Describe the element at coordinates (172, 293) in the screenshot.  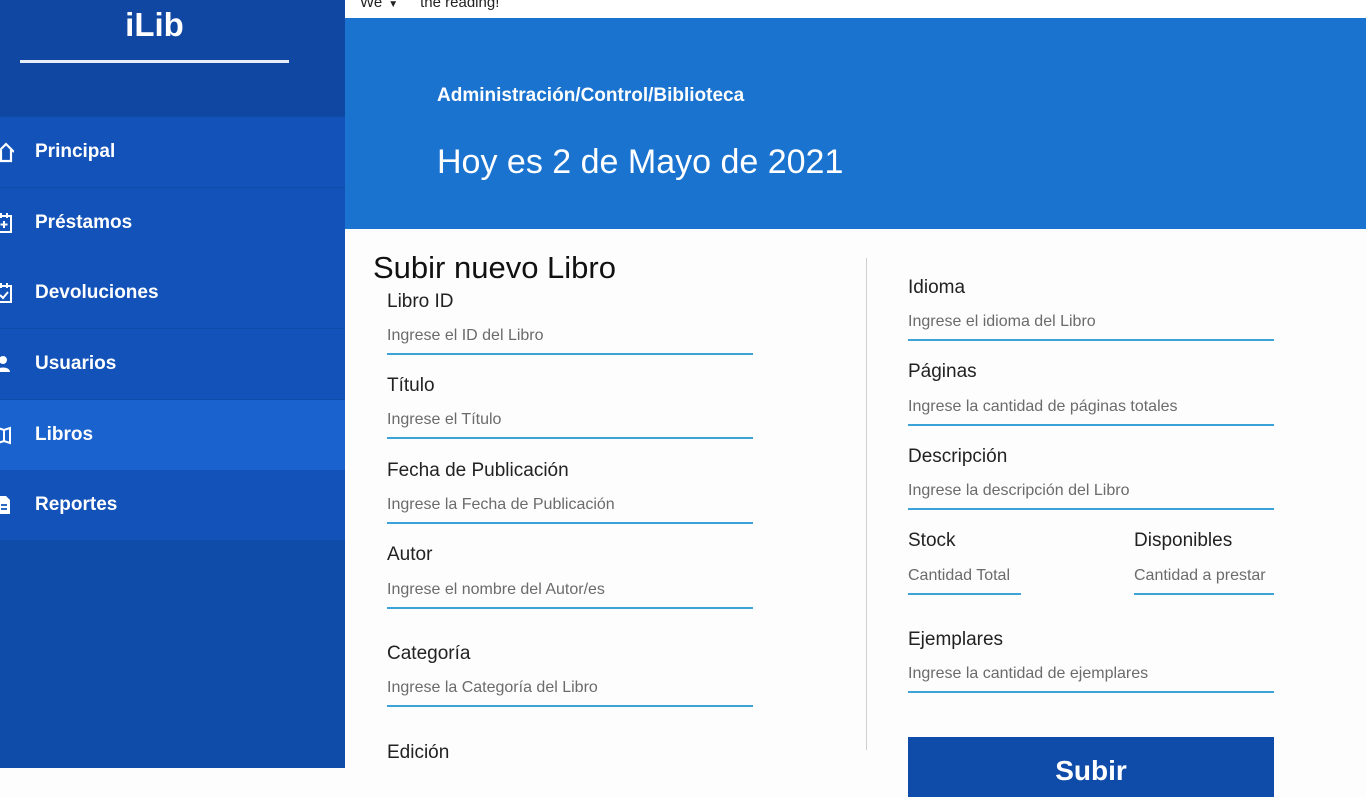
I see `sidebar-item-devoluciones: Devoluciones` at that location.